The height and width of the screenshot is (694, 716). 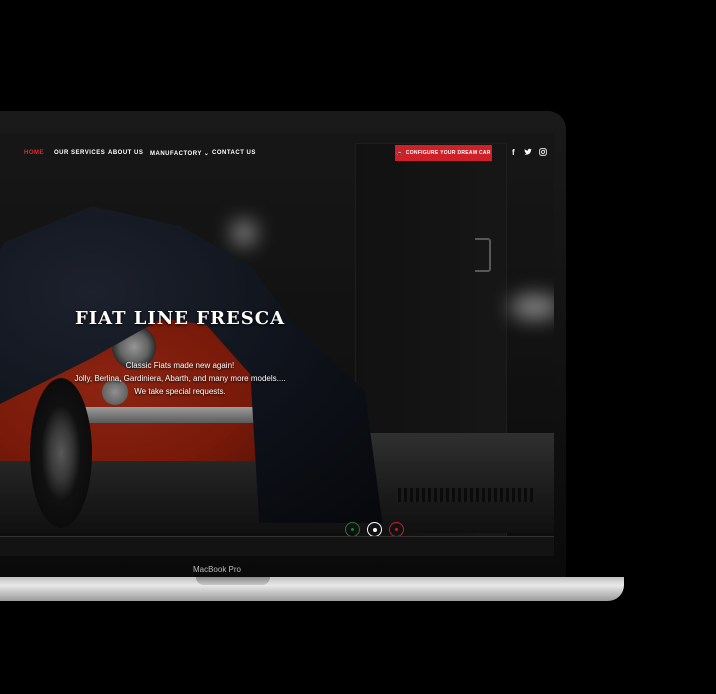 I want to click on configure-dream-car-button: 🚗 CONFIGURE YOUR DREAM CAR, so click(x=443, y=153).